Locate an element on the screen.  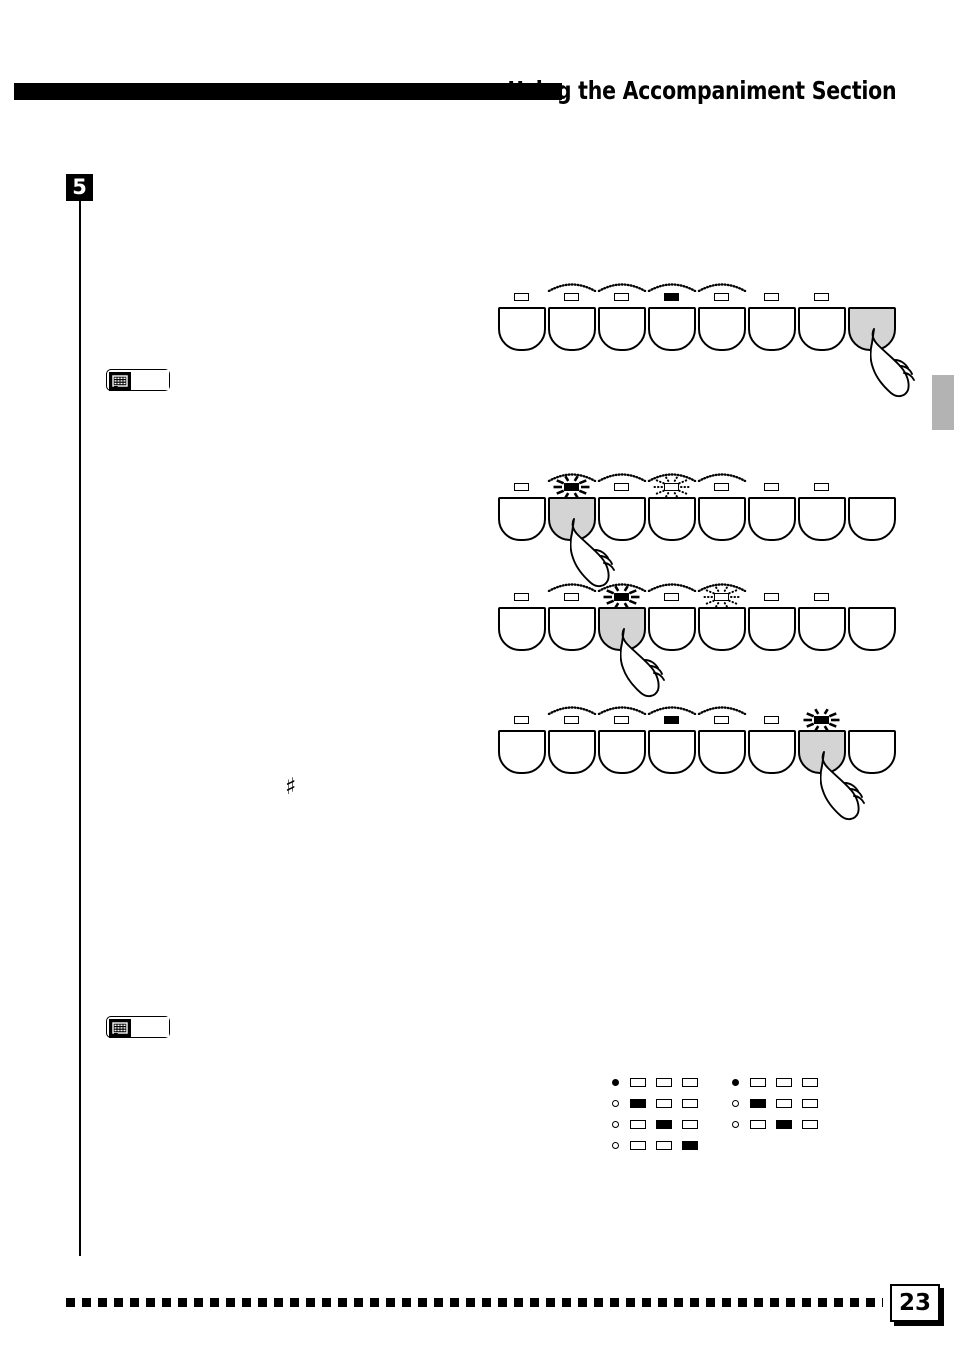
section-tab-marker is located at coordinates (943, 402).